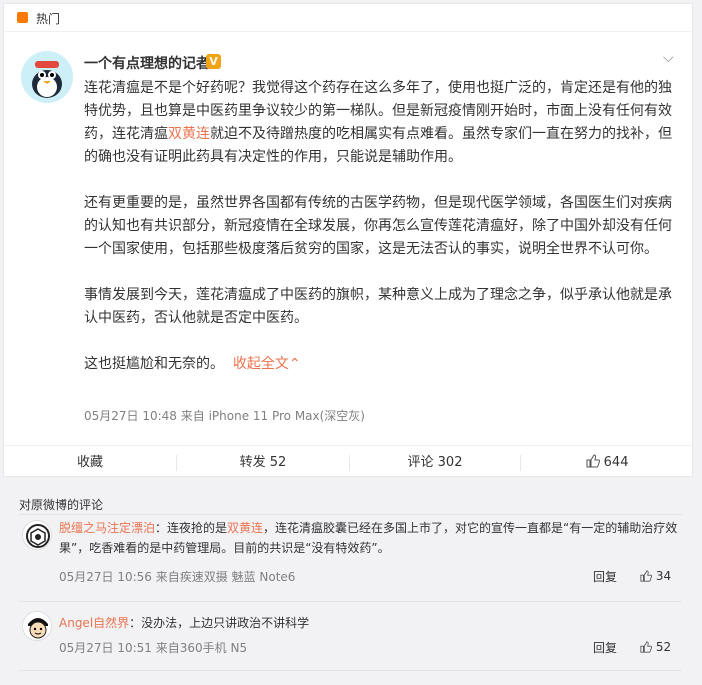 This screenshot has width=702, height=685. What do you see at coordinates (61, 505) in the screenshot?
I see `comments-title: 对原微博的评论` at bounding box center [61, 505].